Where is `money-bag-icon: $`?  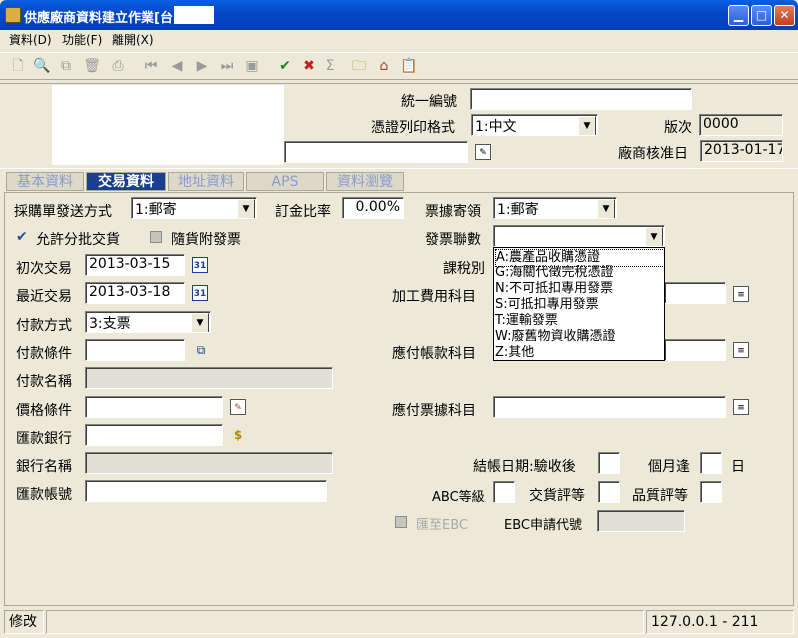
money-bag-icon: $ is located at coordinates (238, 435).